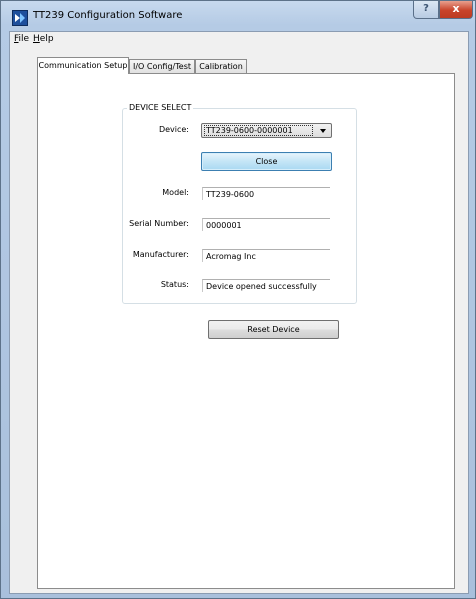 This screenshot has height=599, width=476. I want to click on window-close-button: x, so click(456, 10).